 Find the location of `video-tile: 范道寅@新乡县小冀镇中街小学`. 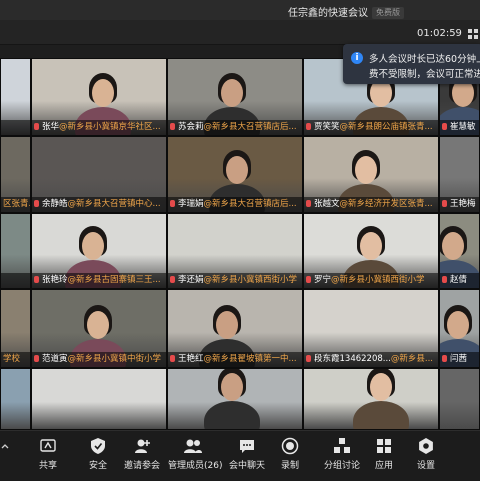

video-tile: 范道寅@新乡县小冀镇中街小学 is located at coordinates (99, 328).